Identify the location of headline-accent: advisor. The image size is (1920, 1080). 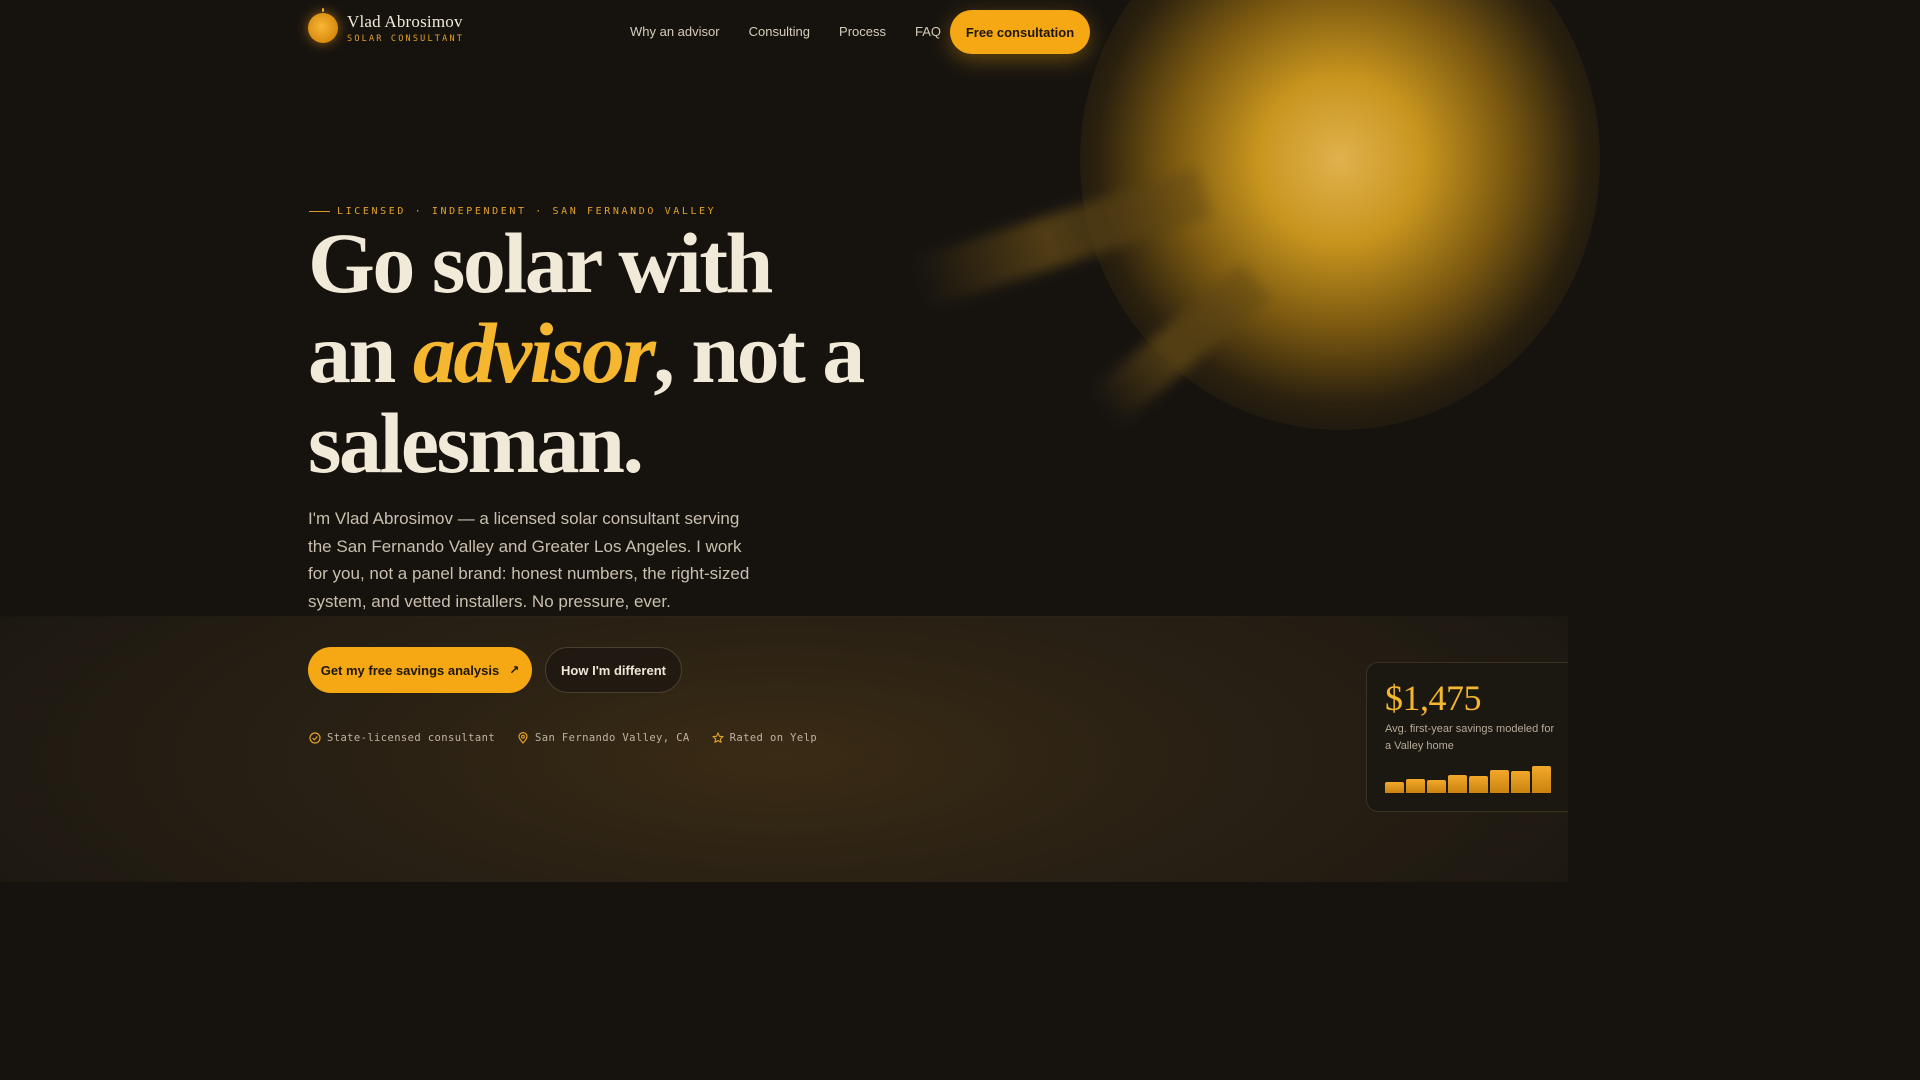
(534, 353).